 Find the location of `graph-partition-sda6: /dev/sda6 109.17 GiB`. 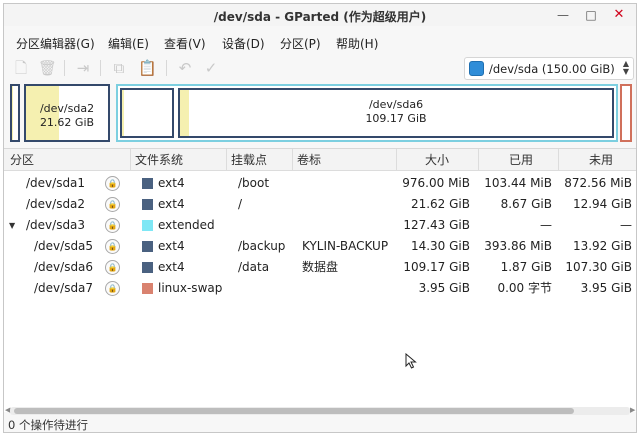

graph-partition-sda6: /dev/sda6 109.17 GiB is located at coordinates (396, 113).